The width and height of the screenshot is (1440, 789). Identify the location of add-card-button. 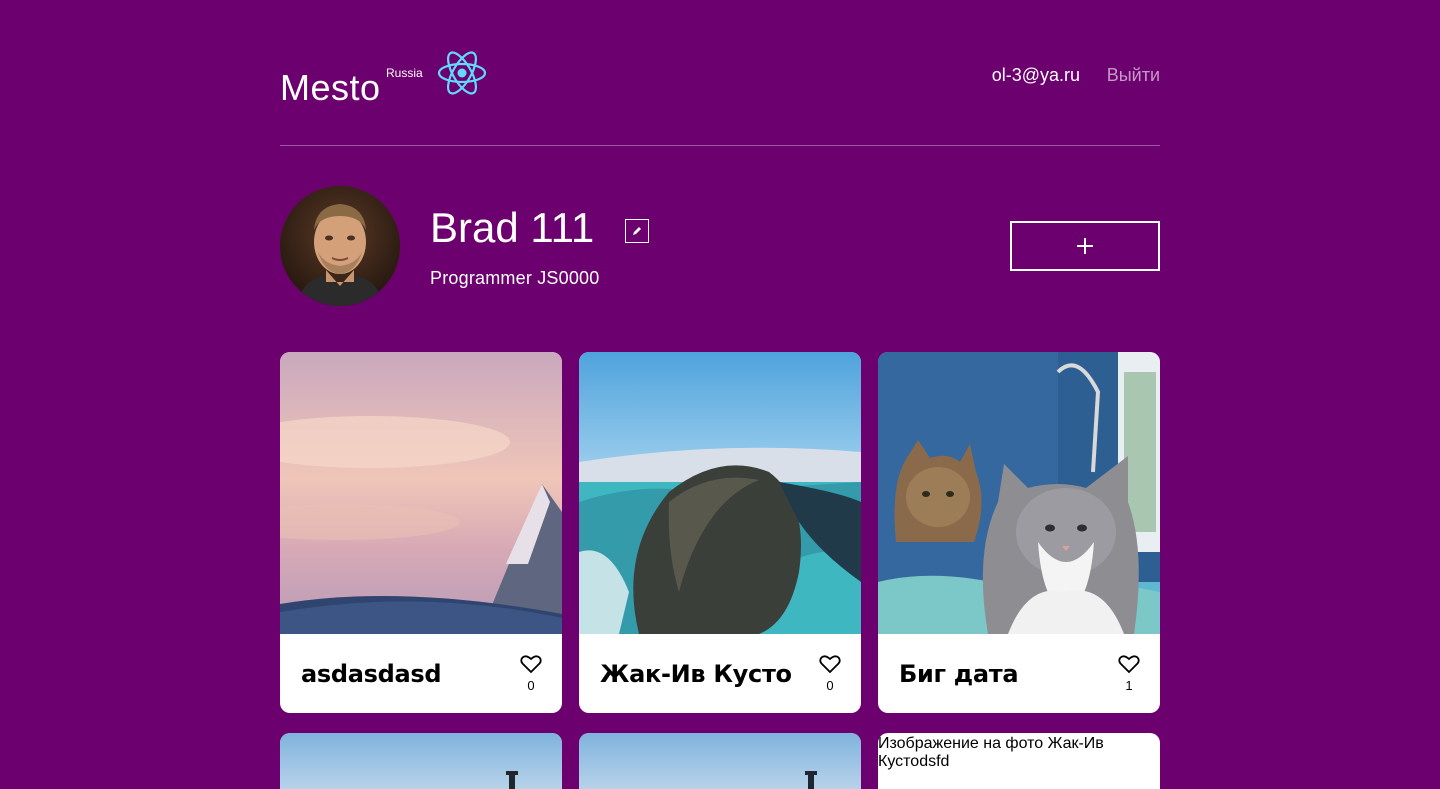
(1085, 246).